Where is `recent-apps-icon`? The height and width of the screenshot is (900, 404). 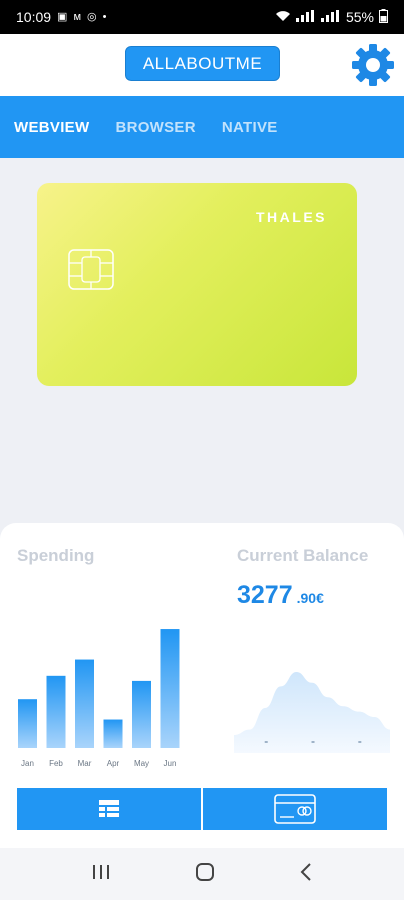
recent-apps-icon is located at coordinates (101, 874).